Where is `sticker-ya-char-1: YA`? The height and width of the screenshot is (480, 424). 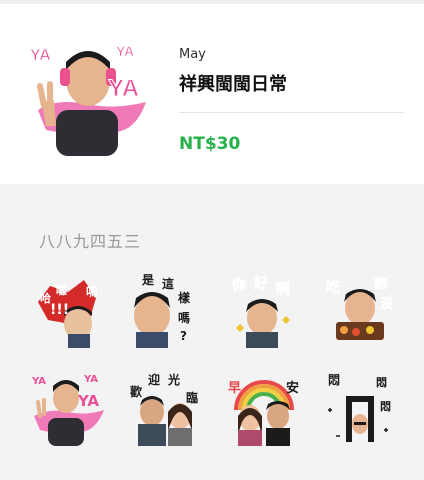
sticker-ya-char-1: YA is located at coordinates (38, 381).